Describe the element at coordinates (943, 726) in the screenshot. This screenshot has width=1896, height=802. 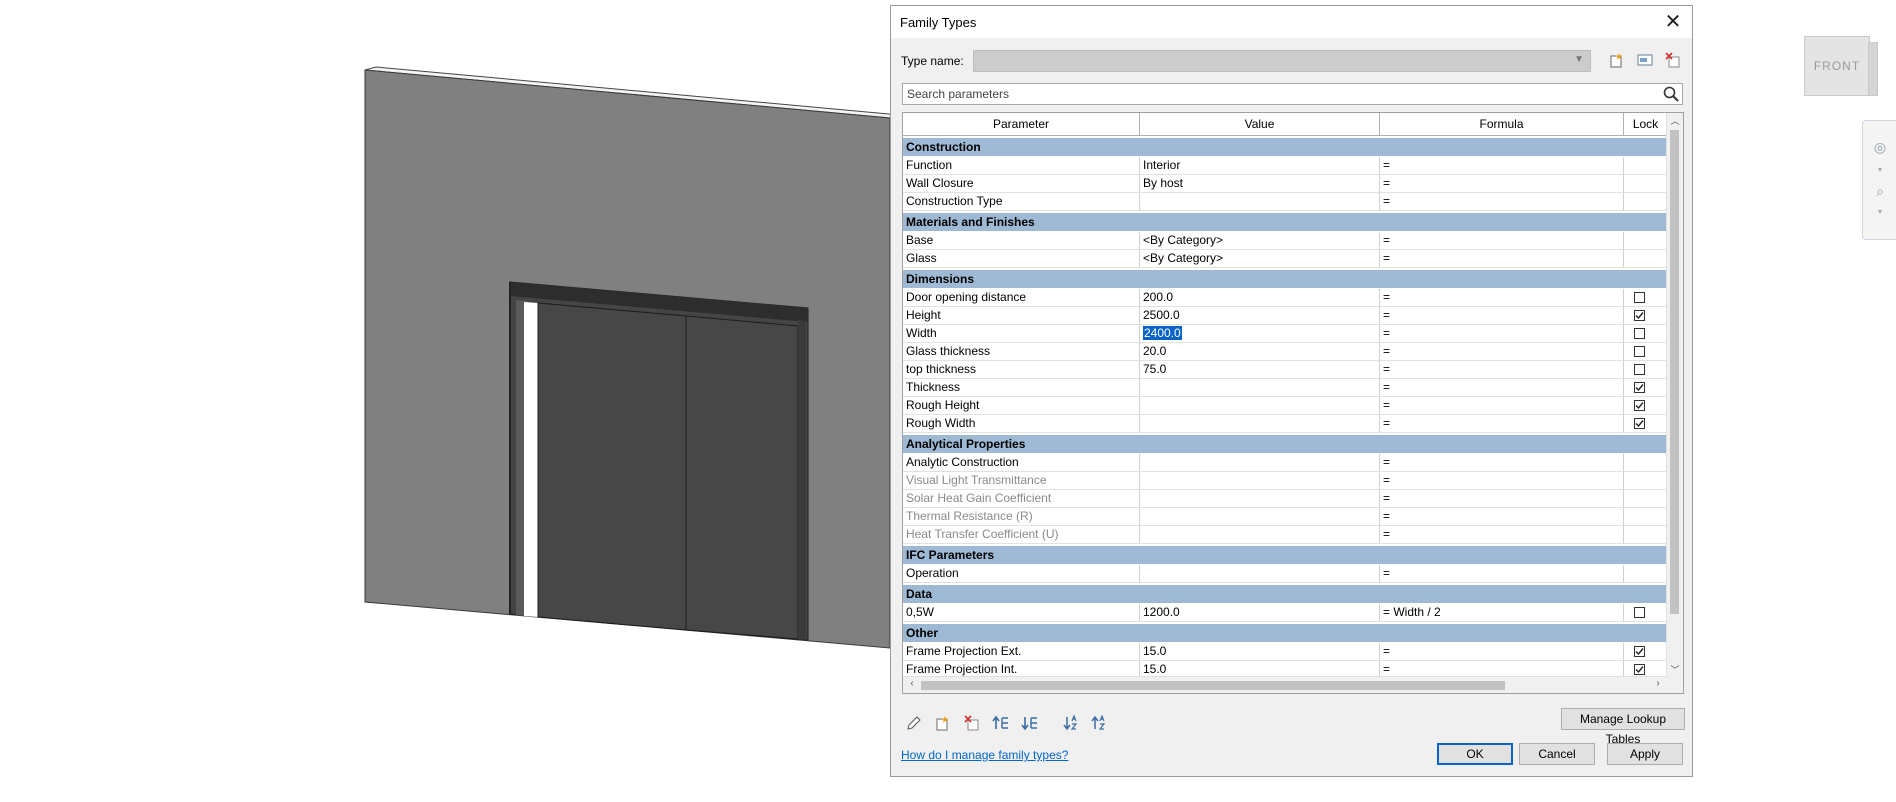
I see `new-parameter-icon` at that location.